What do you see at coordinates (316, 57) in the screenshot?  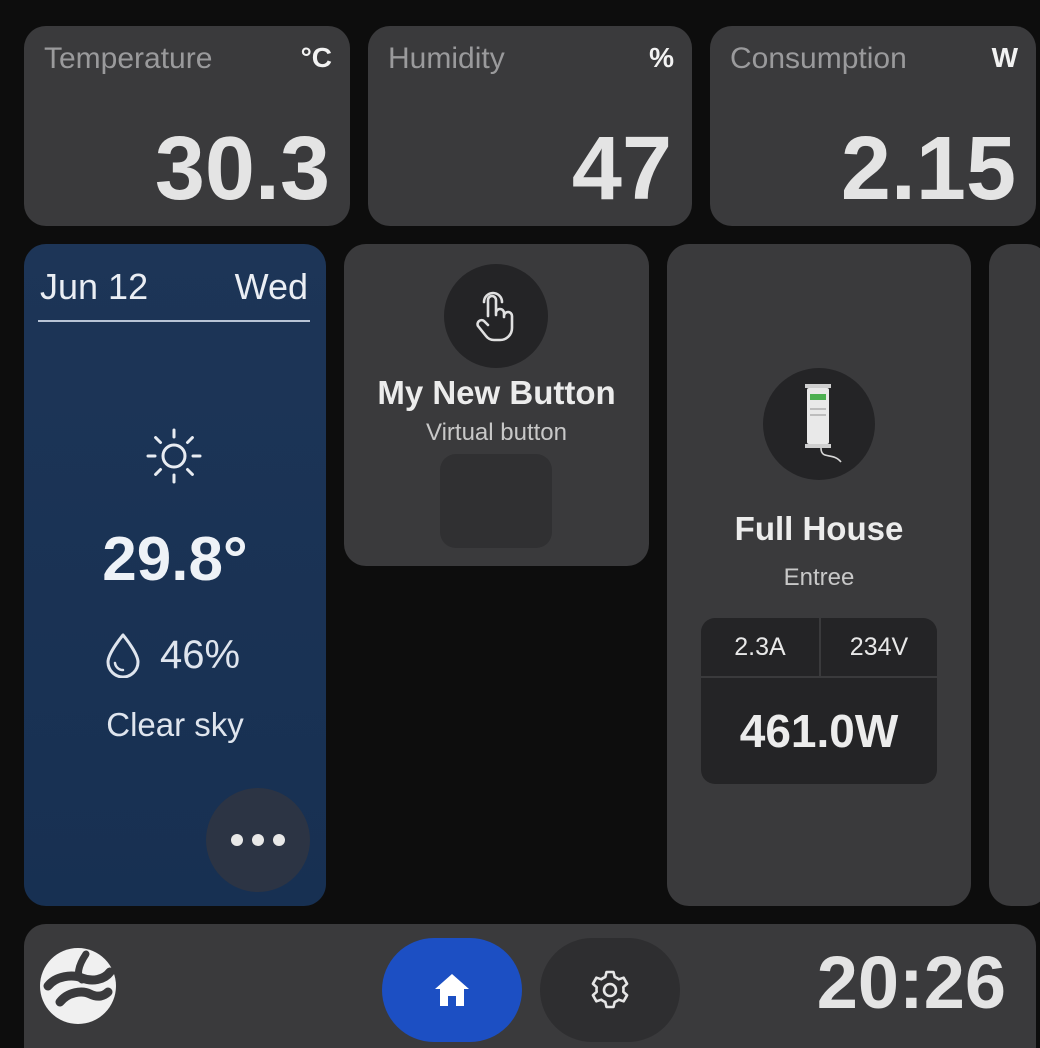 I see `sensor-unit: °C` at bounding box center [316, 57].